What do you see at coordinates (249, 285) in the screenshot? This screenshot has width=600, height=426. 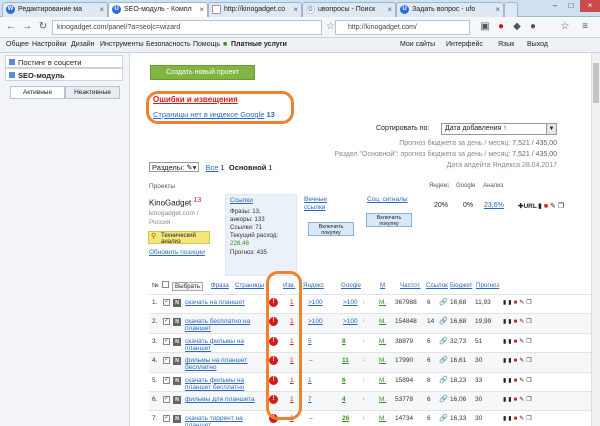 I see `col-pages: Страницы` at bounding box center [249, 285].